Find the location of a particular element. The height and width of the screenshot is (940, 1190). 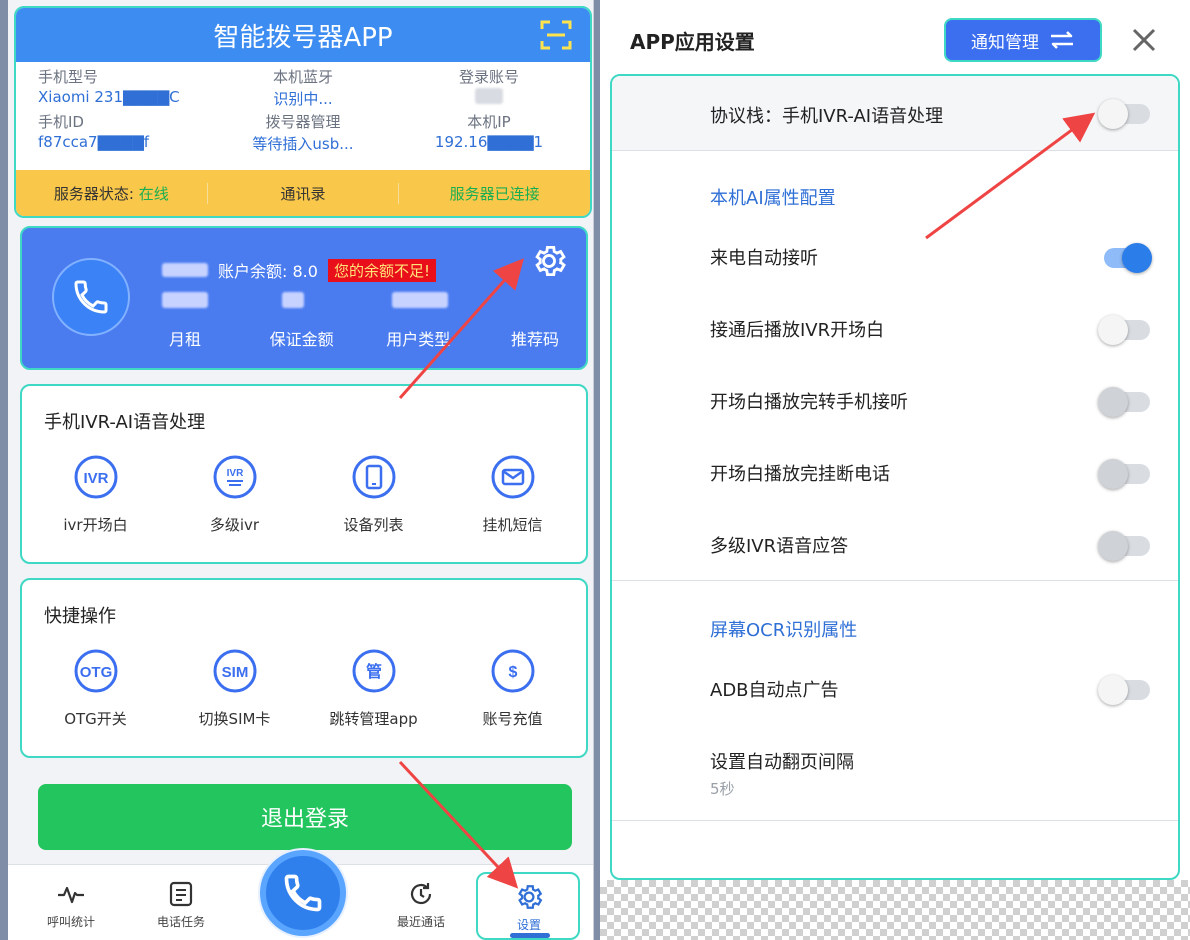

document-icon is located at coordinates (181, 894).